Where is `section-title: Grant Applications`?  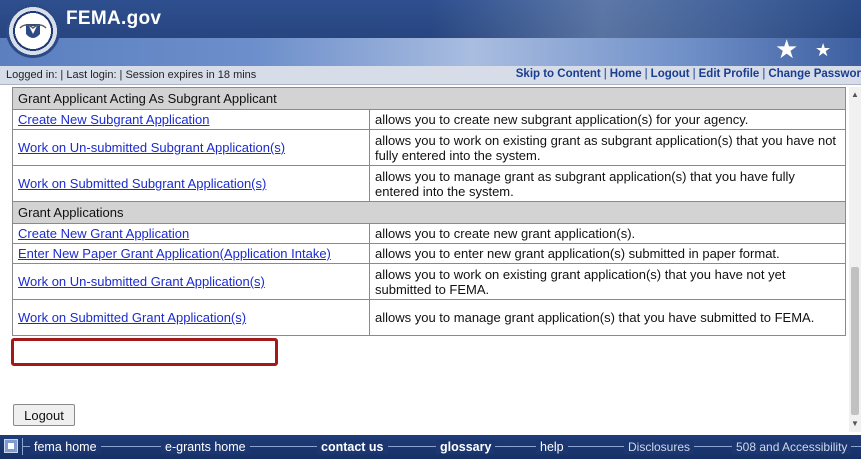
section-title: Grant Applications is located at coordinates (429, 212).